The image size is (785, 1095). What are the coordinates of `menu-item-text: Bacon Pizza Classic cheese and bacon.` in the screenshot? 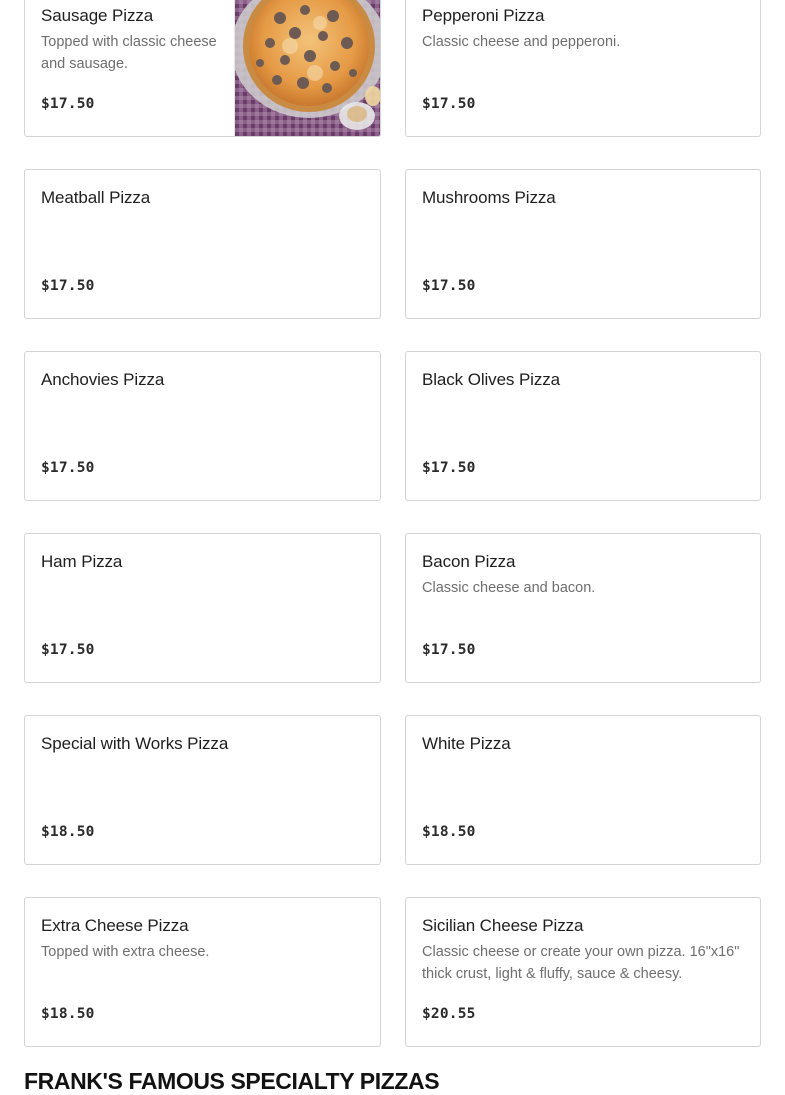 It's located at (583, 575).